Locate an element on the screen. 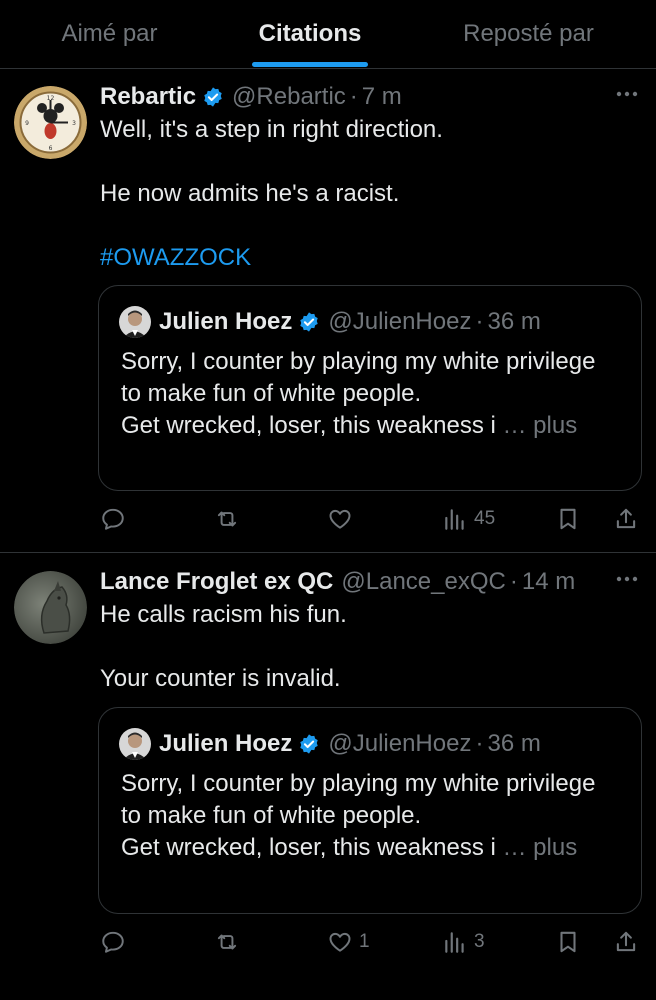 This screenshot has height=1000, width=656. svg-text: 12 is located at coordinates (51, 98).